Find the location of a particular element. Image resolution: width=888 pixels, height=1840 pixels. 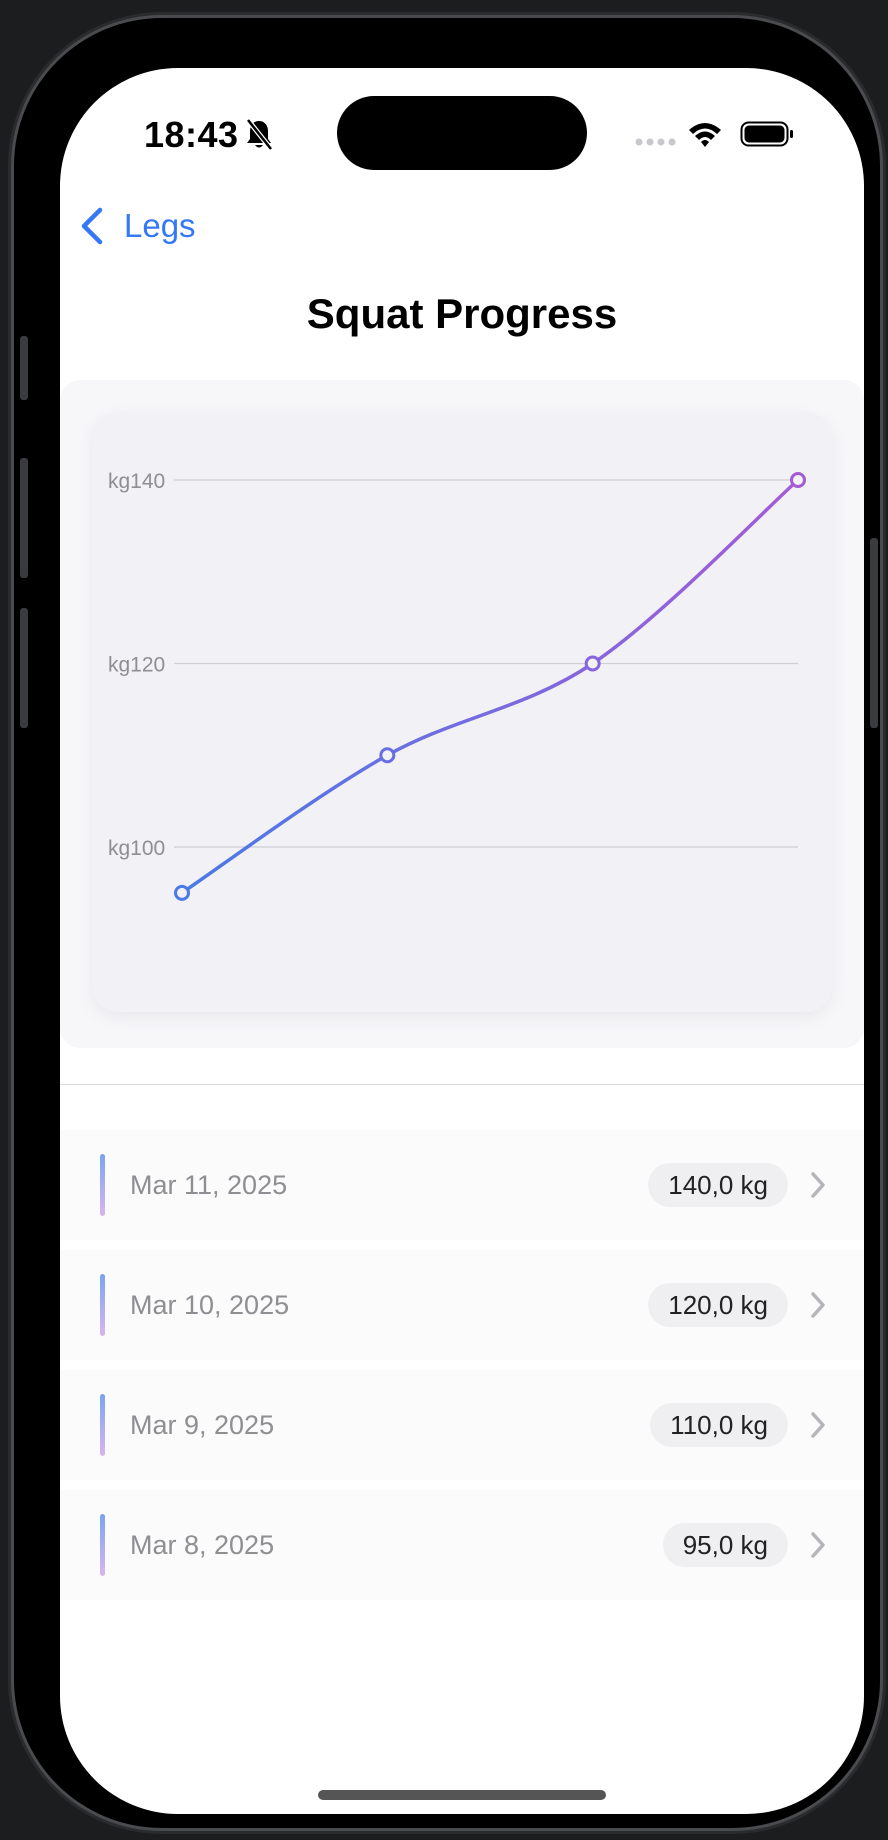

y-tick-label: kg100 is located at coordinates (136, 848).